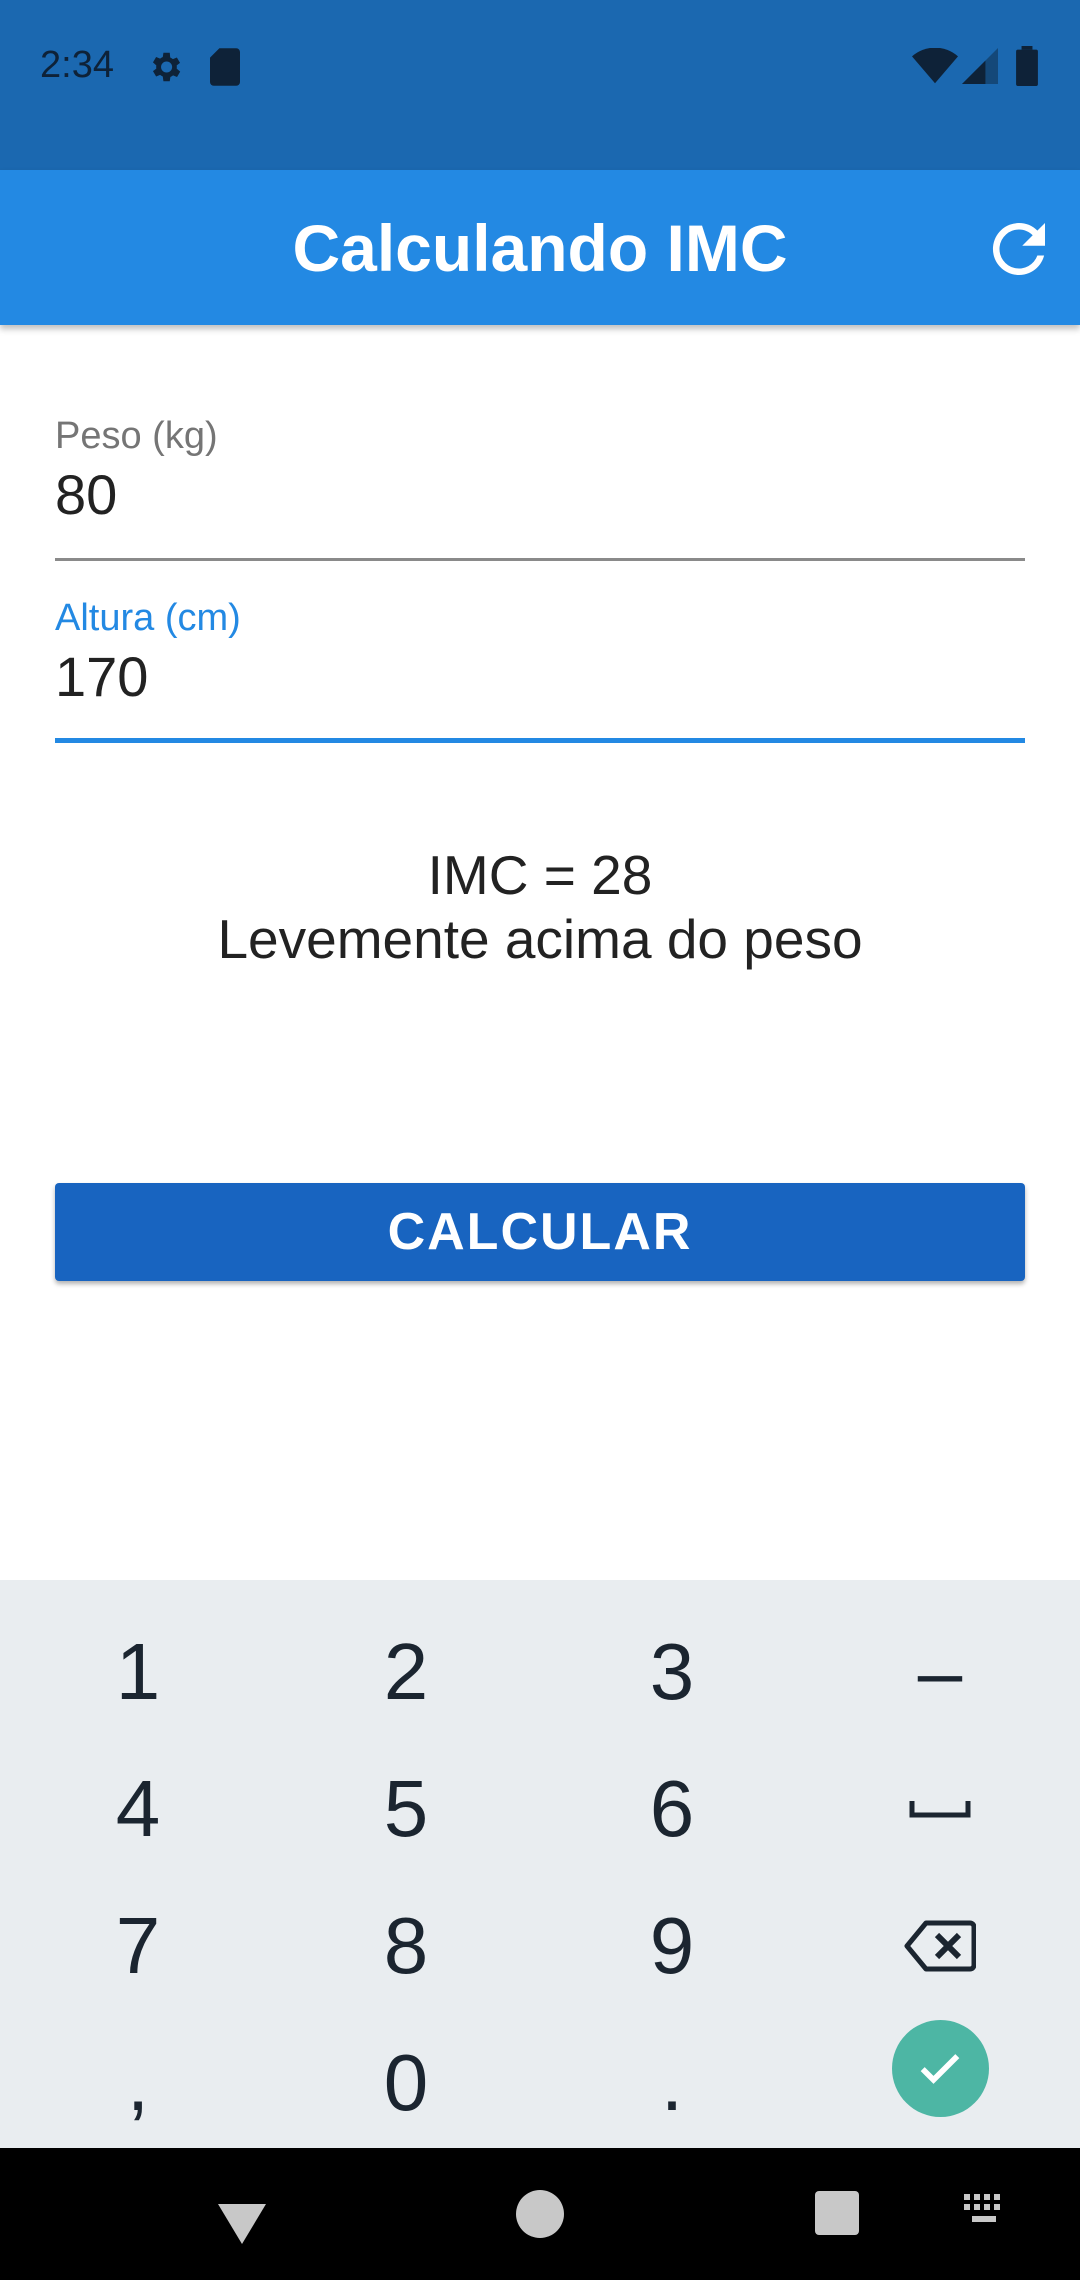 The image size is (1080, 2280). Describe the element at coordinates (540, 875) in the screenshot. I see `result-imc: IMC = 28` at that location.